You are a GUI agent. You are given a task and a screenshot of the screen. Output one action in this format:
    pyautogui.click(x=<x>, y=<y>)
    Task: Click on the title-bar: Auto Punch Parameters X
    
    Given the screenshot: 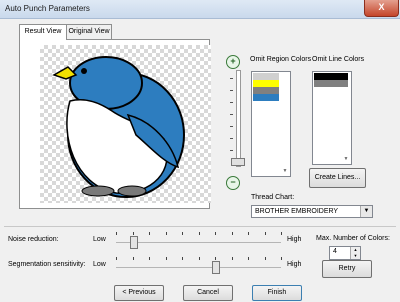 What is the action you would take?
    pyautogui.click(x=200, y=9)
    